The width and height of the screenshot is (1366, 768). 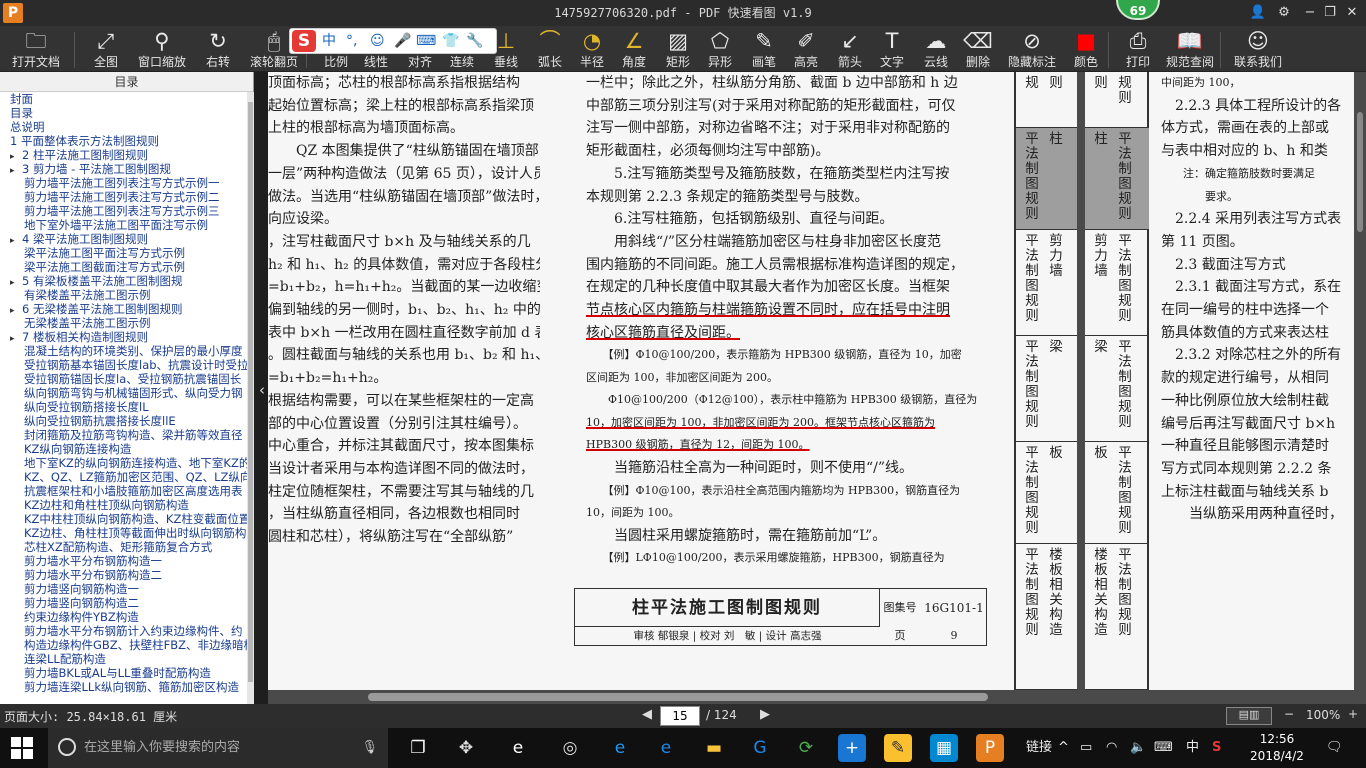 What do you see at coordinates (1192, 748) in the screenshot?
I see `tray-ime-label: 中` at bounding box center [1192, 748].